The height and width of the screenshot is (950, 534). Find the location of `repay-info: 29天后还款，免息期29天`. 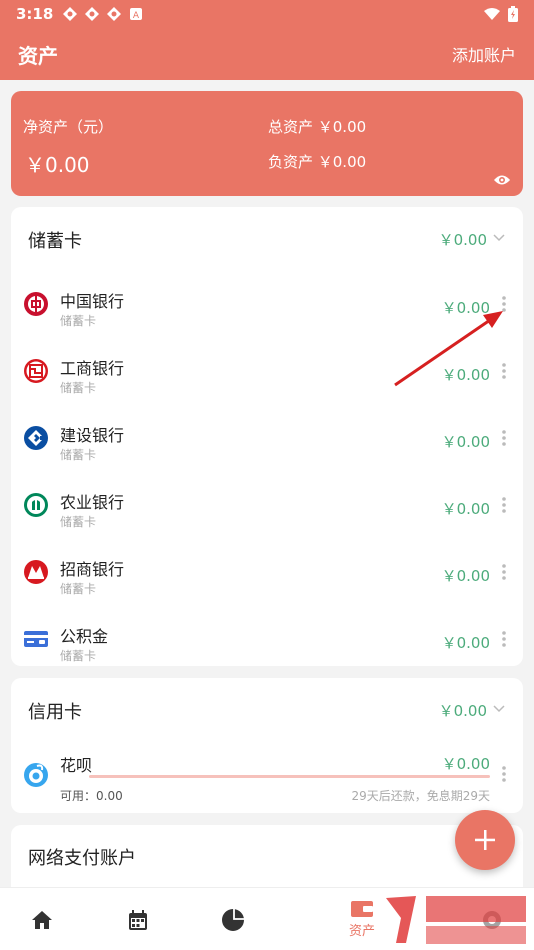

repay-info: 29天后还款，免息期29天 is located at coordinates (420, 796).